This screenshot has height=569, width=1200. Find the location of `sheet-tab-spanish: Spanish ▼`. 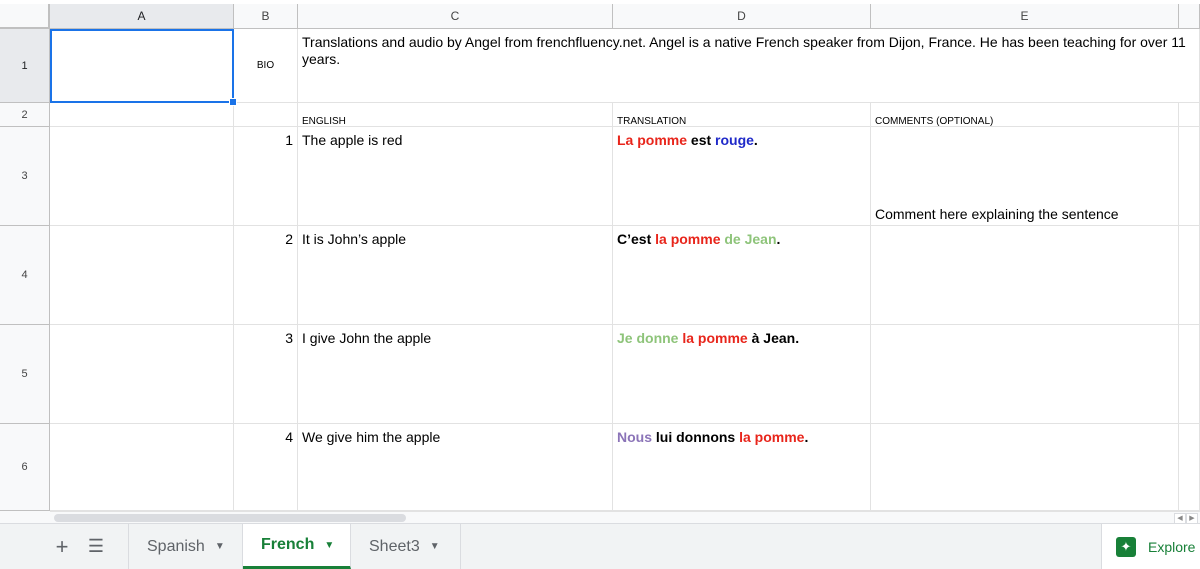

sheet-tab-spanish: Spanish ▼ is located at coordinates (185, 546).